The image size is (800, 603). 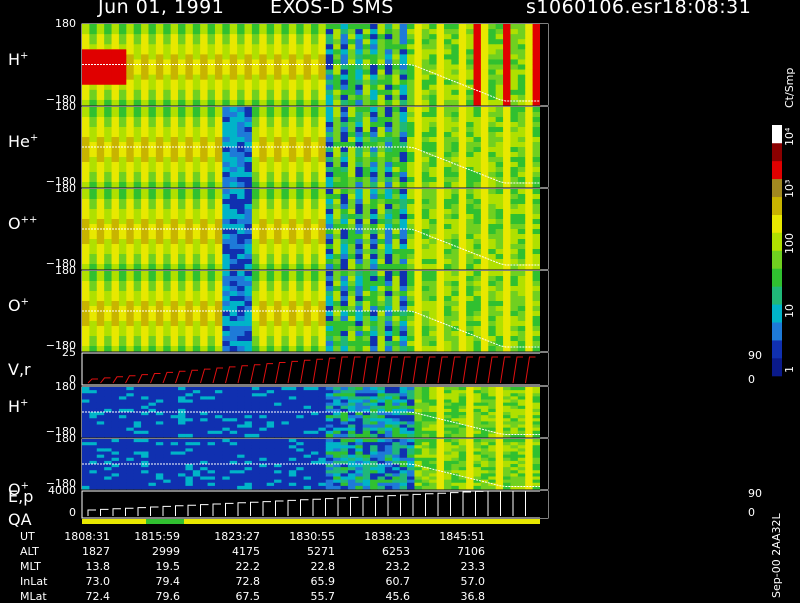 What do you see at coordinates (23, 141) in the screenshot?
I see `panel-label-he: He+` at bounding box center [23, 141].